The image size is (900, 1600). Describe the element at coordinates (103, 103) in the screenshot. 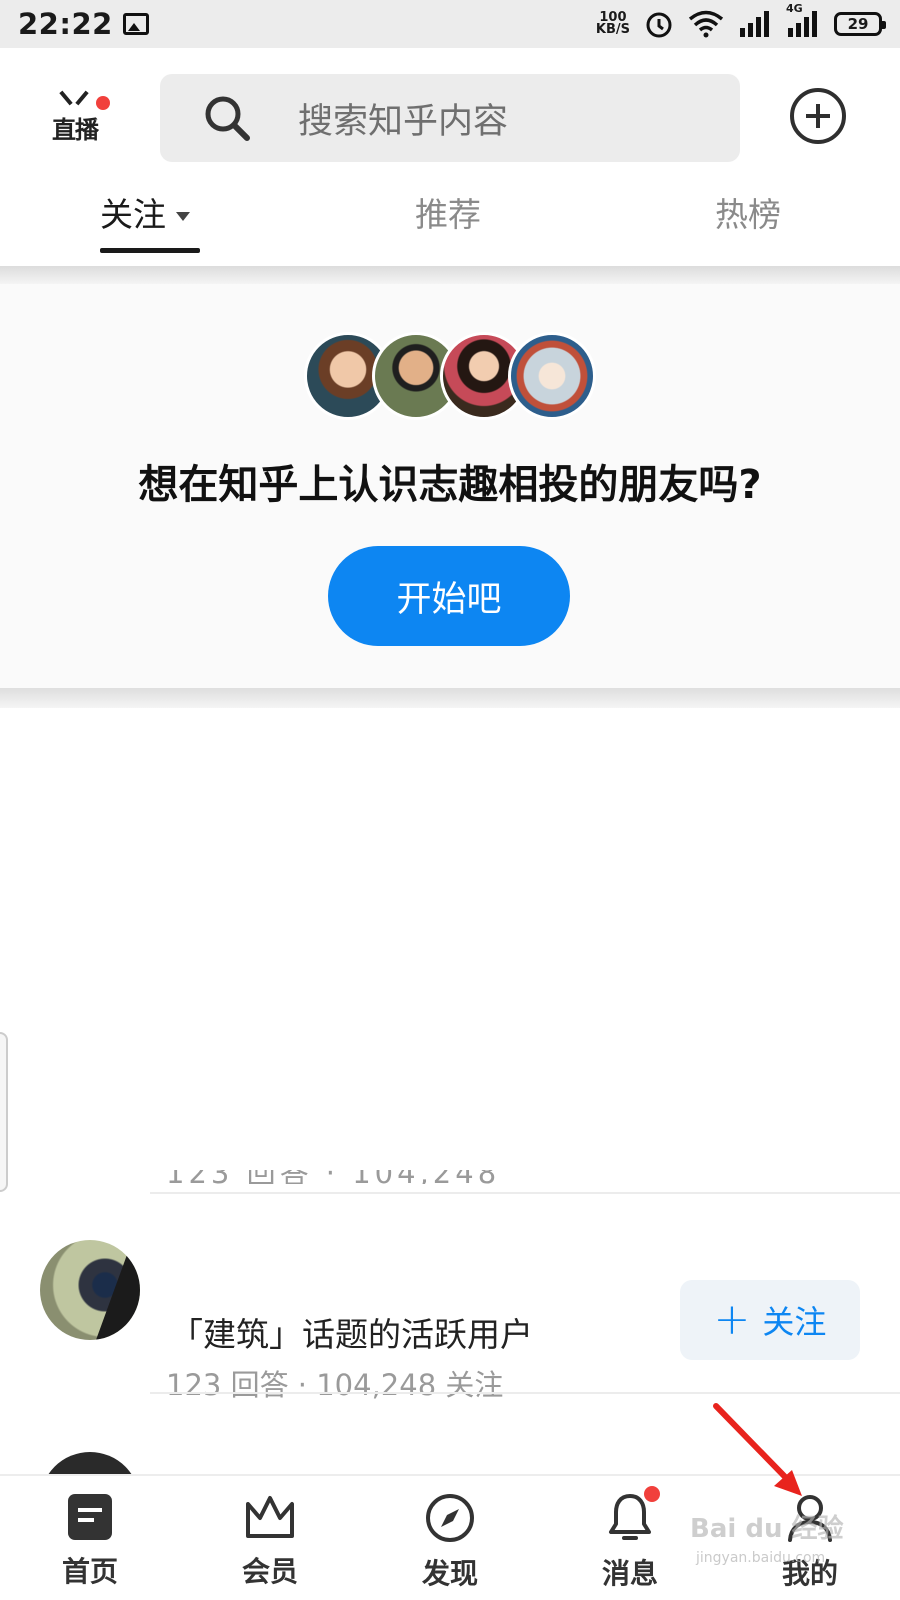

I see `live-dot-indicator` at that location.